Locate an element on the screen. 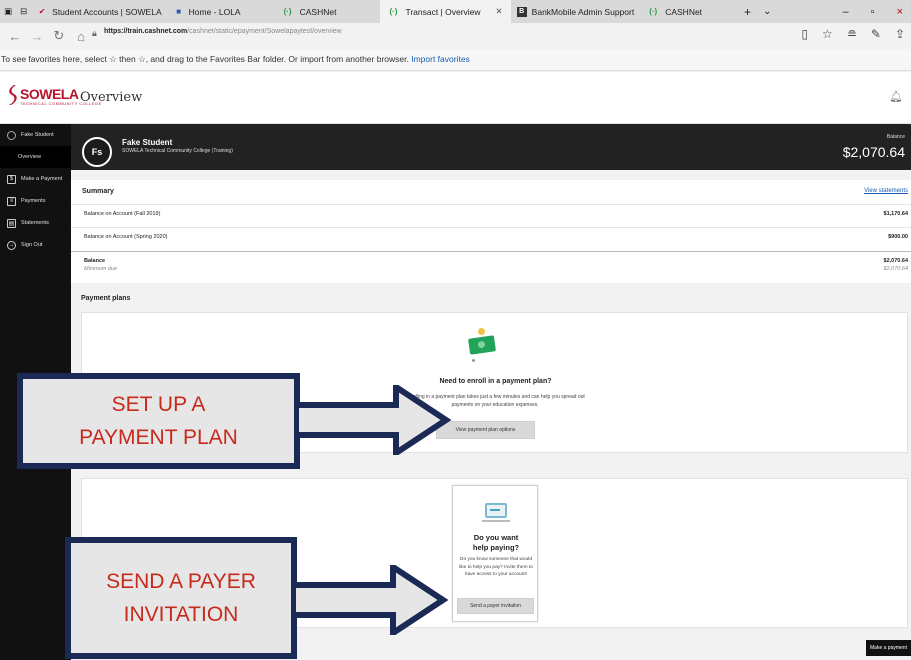  sidebar-item-profile: Fake Student is located at coordinates (35, 135).